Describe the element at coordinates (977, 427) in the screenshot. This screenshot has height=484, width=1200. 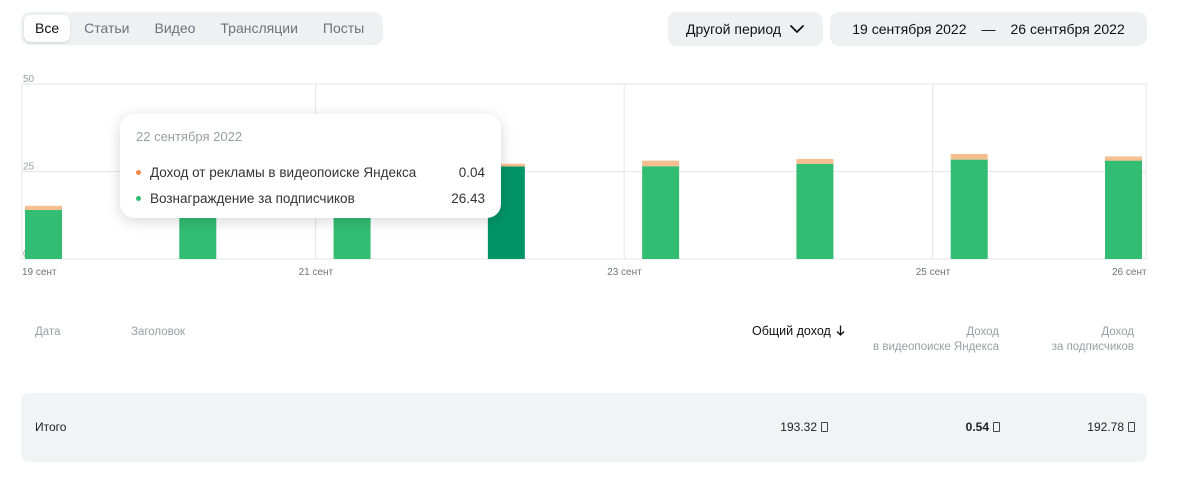
I see `total-ads-value: 0.54` at that location.